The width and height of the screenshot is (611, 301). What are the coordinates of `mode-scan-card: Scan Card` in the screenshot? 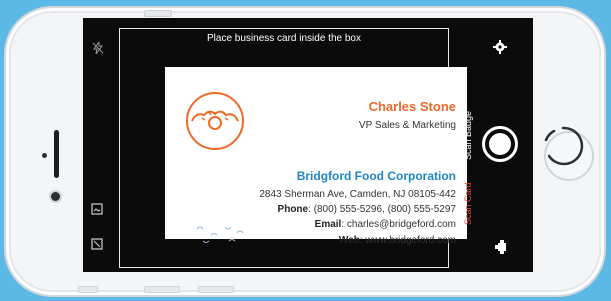 It's located at (468, 203).